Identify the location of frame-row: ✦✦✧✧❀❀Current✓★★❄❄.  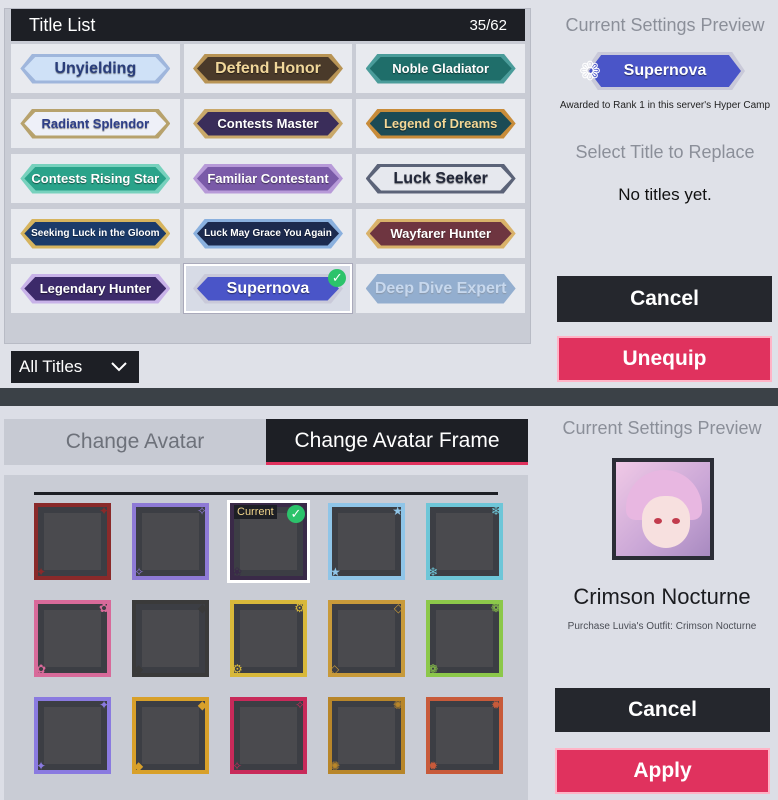
(268, 541).